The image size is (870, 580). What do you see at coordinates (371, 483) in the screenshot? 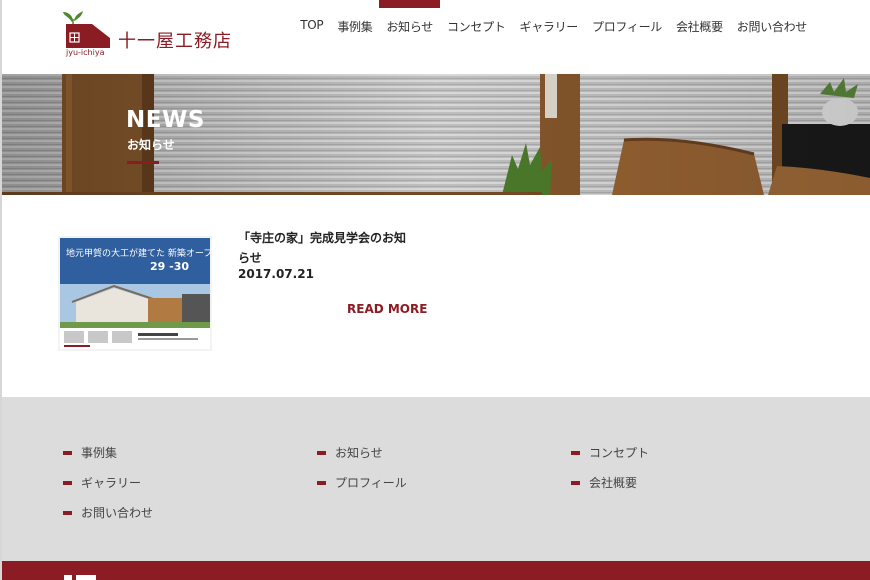
I see `footer-link-label: プロフィール` at bounding box center [371, 483].